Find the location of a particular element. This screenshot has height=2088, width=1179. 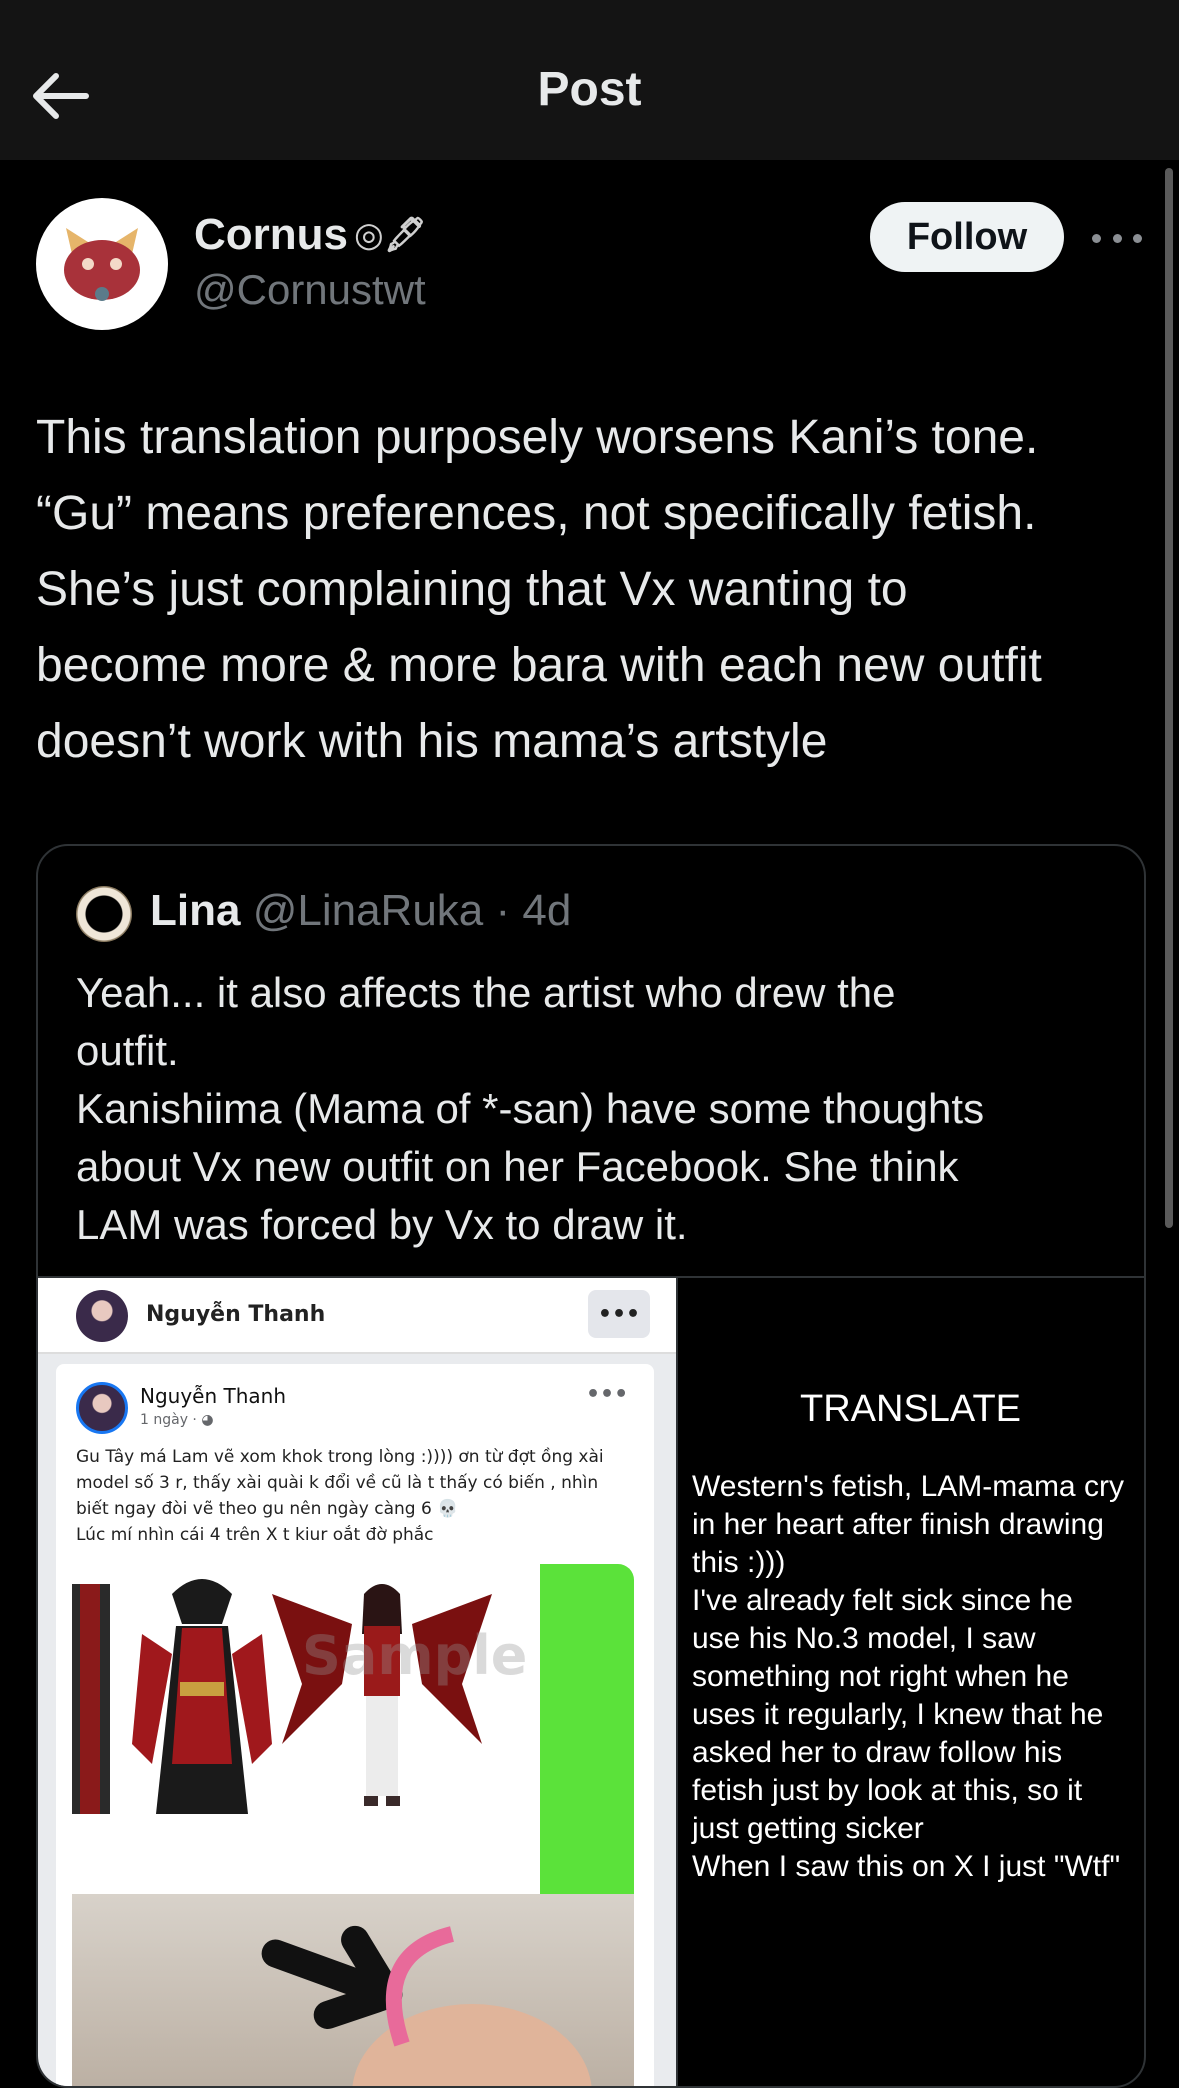

fb-post-time: 1 ngày · ◕ is located at coordinates (177, 1420).